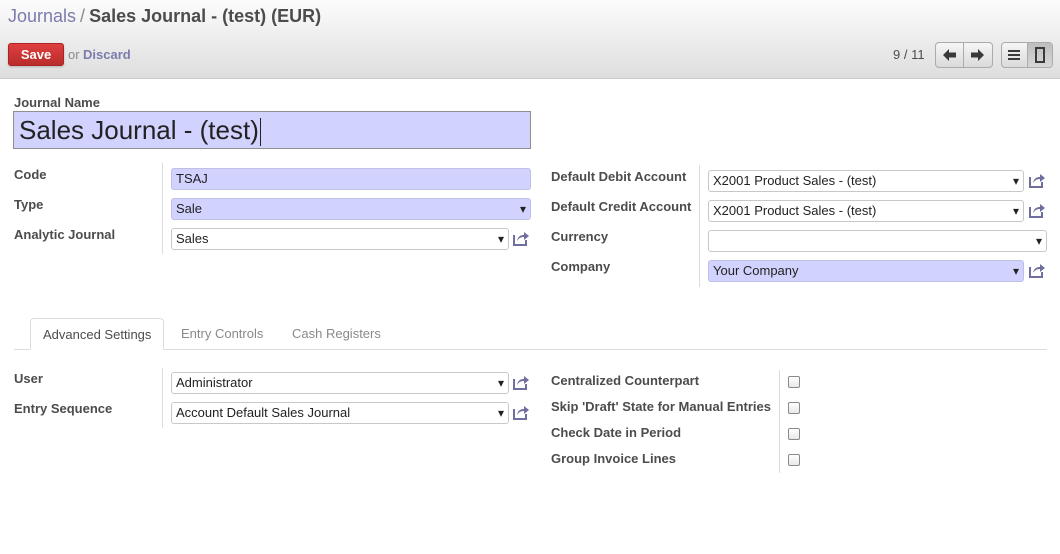 The image size is (1060, 554). Describe the element at coordinates (795, 180) in the screenshot. I see `default-debit-account-value: X2001 Product Sales - (test)` at that location.